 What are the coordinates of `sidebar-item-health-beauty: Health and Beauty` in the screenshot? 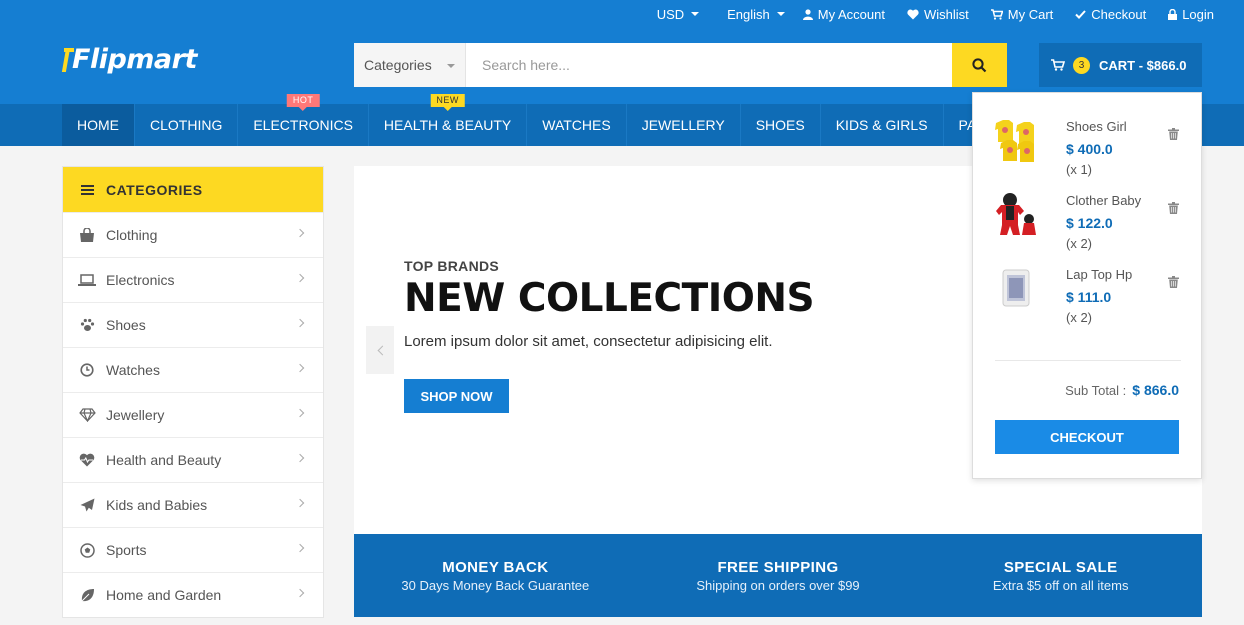 It's located at (193, 459).